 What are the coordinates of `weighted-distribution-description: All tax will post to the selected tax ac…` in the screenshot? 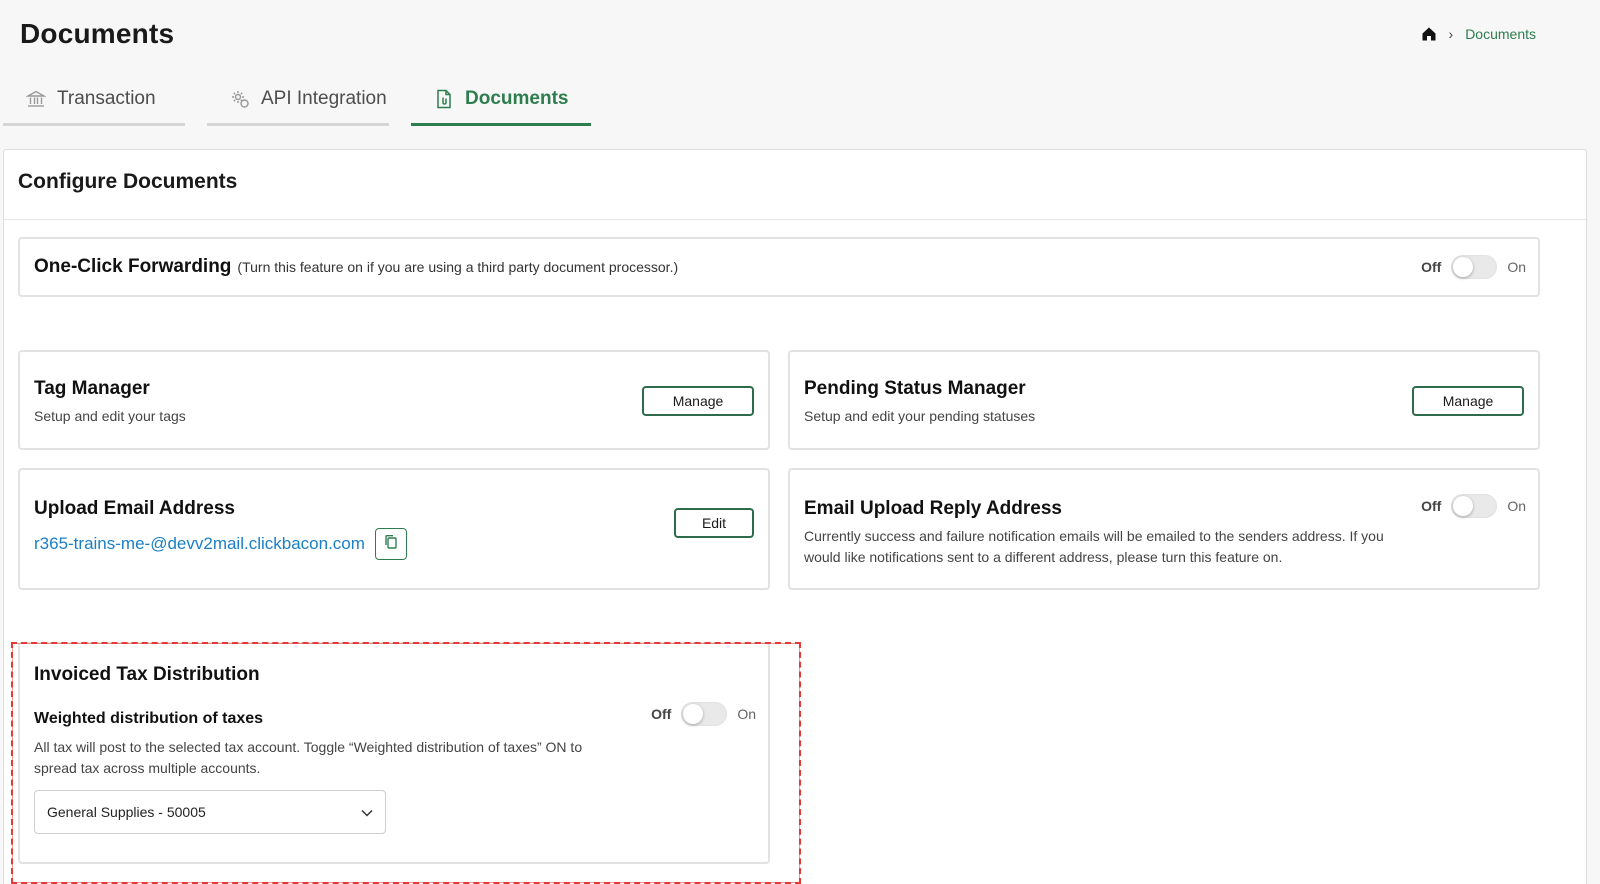 It's located at (308, 757).